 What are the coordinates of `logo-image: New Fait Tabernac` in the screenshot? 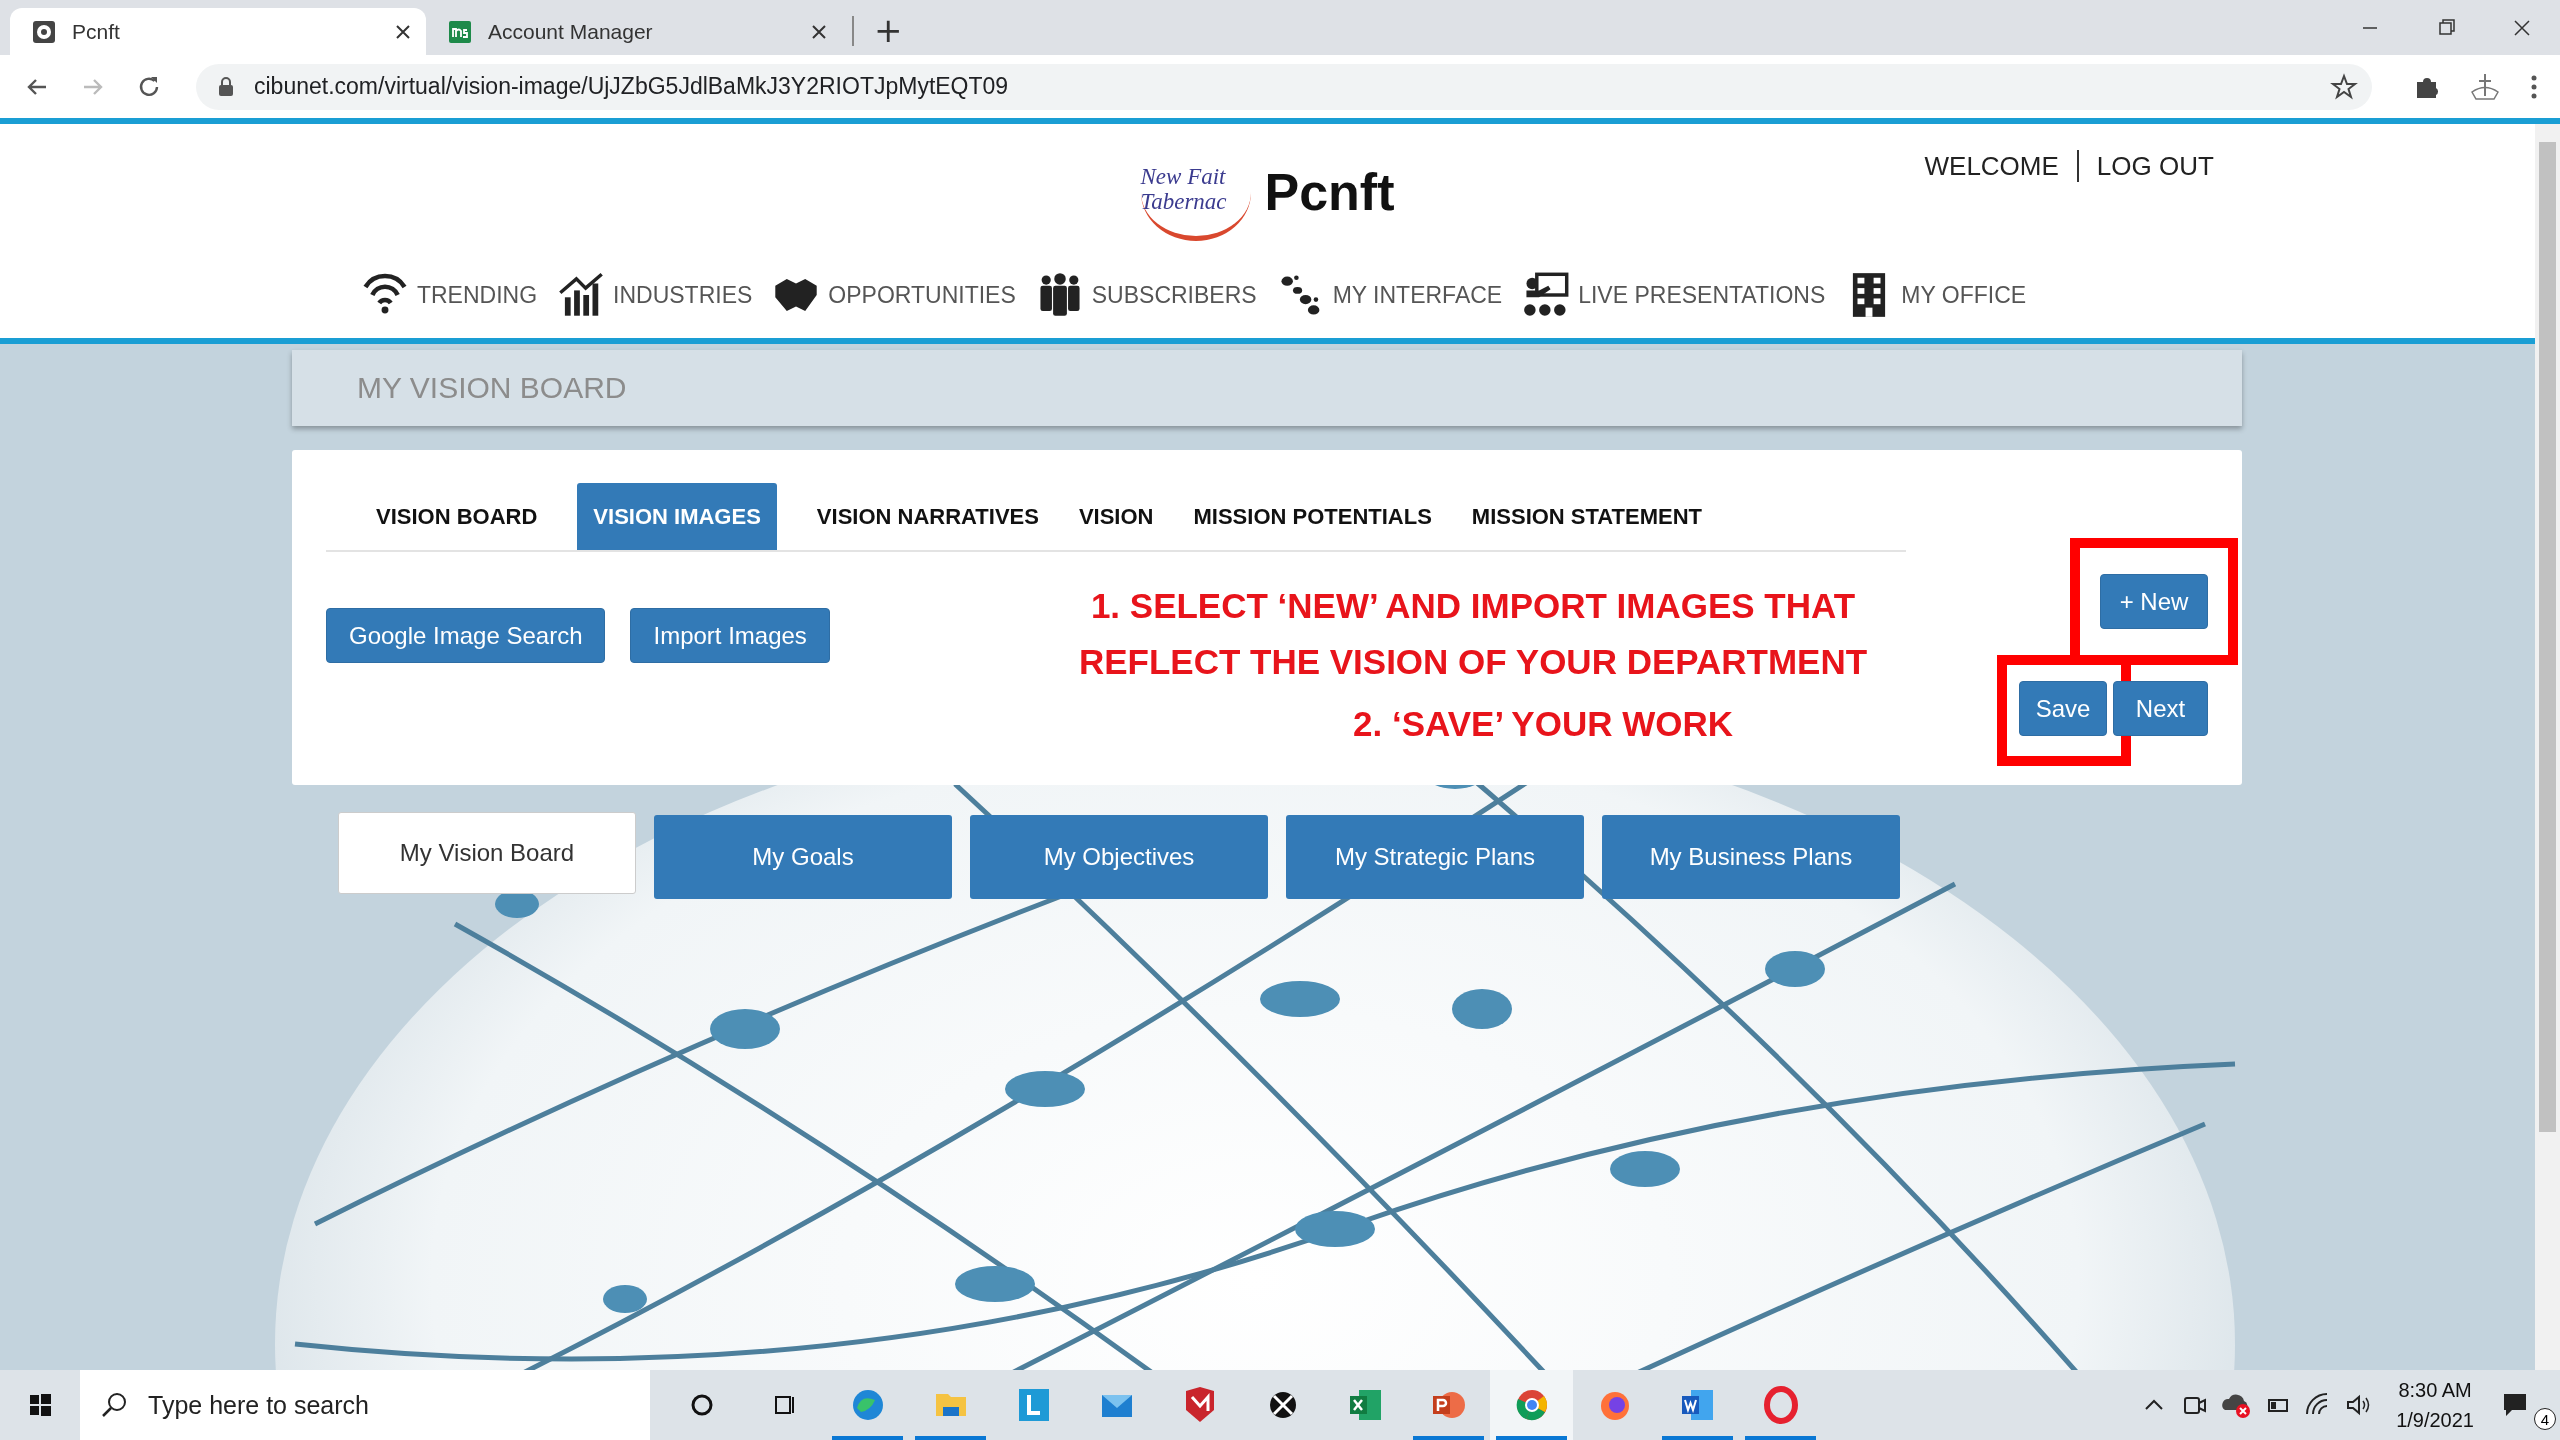 It's located at (1195, 192).